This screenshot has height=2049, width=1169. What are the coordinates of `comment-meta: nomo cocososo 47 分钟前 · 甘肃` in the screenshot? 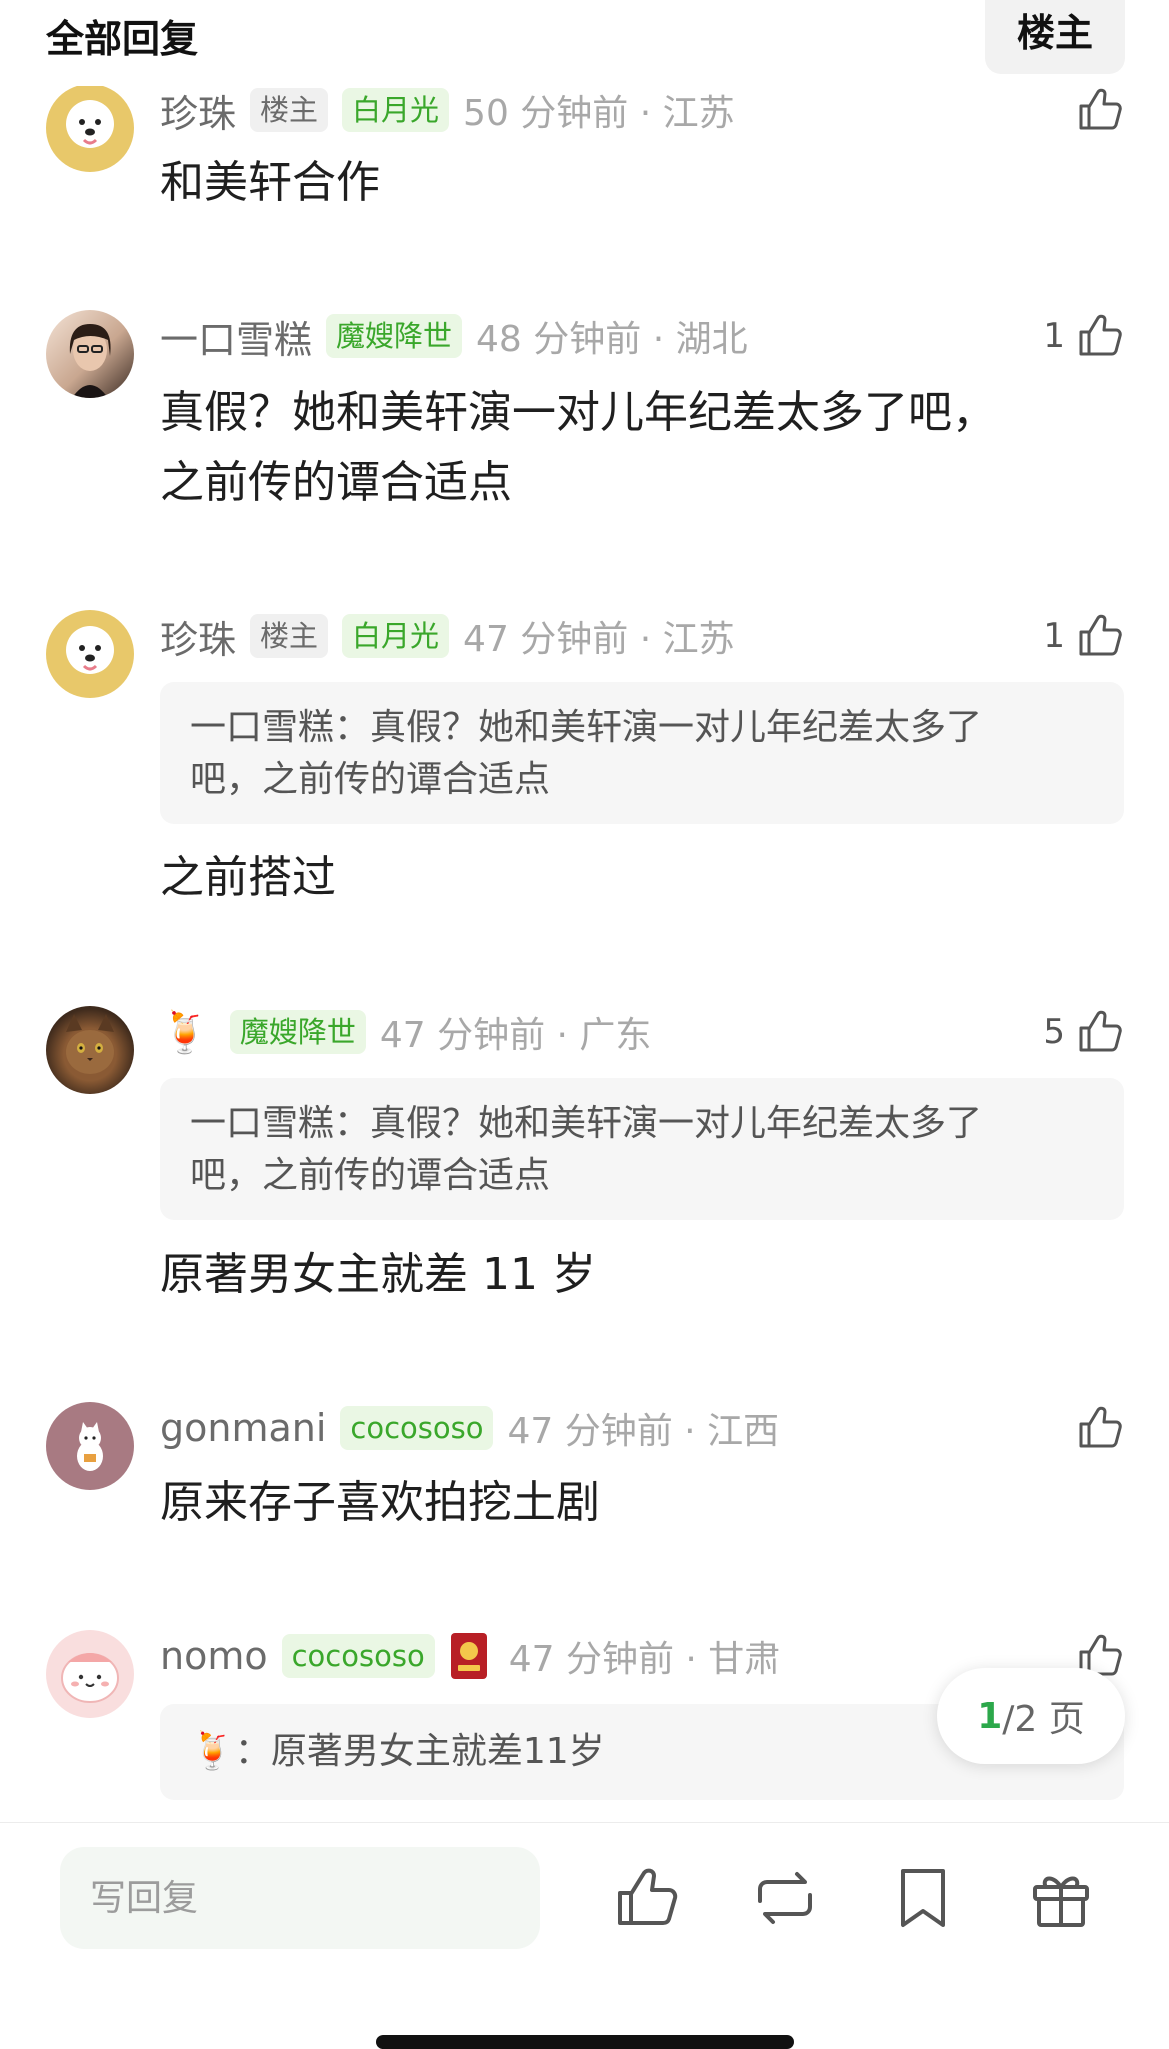 It's located at (470, 1656).